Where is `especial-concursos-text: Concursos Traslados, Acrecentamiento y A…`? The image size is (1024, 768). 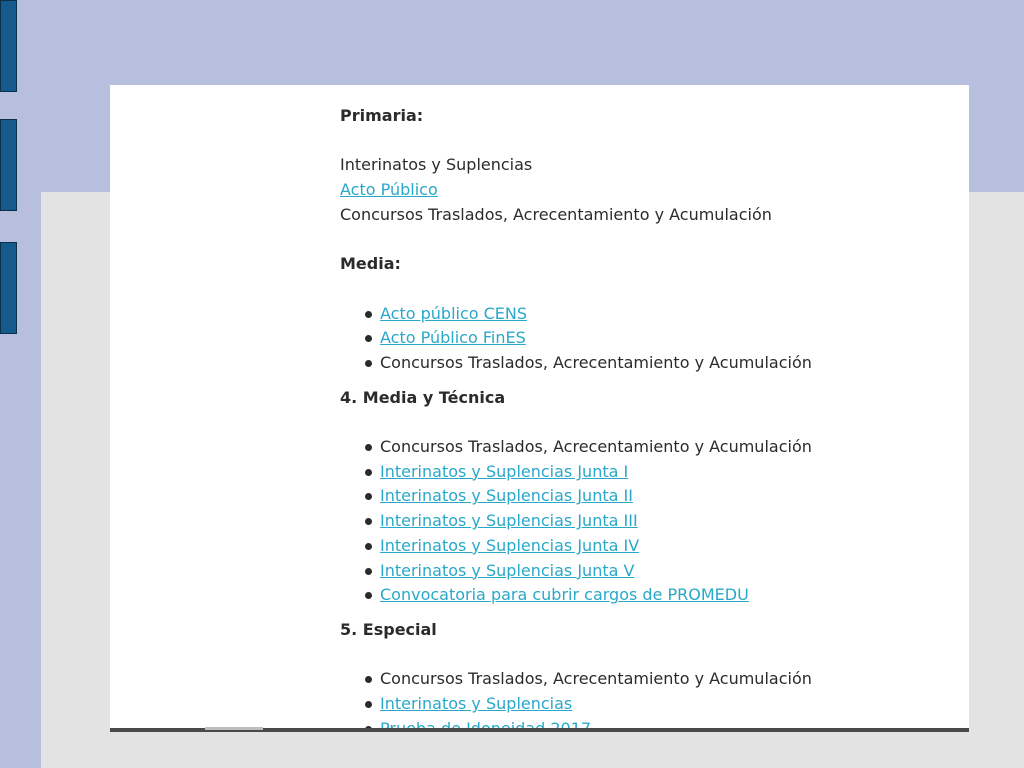 especial-concursos-text: Concursos Traslados, Acrecentamiento y A… is located at coordinates (596, 679).